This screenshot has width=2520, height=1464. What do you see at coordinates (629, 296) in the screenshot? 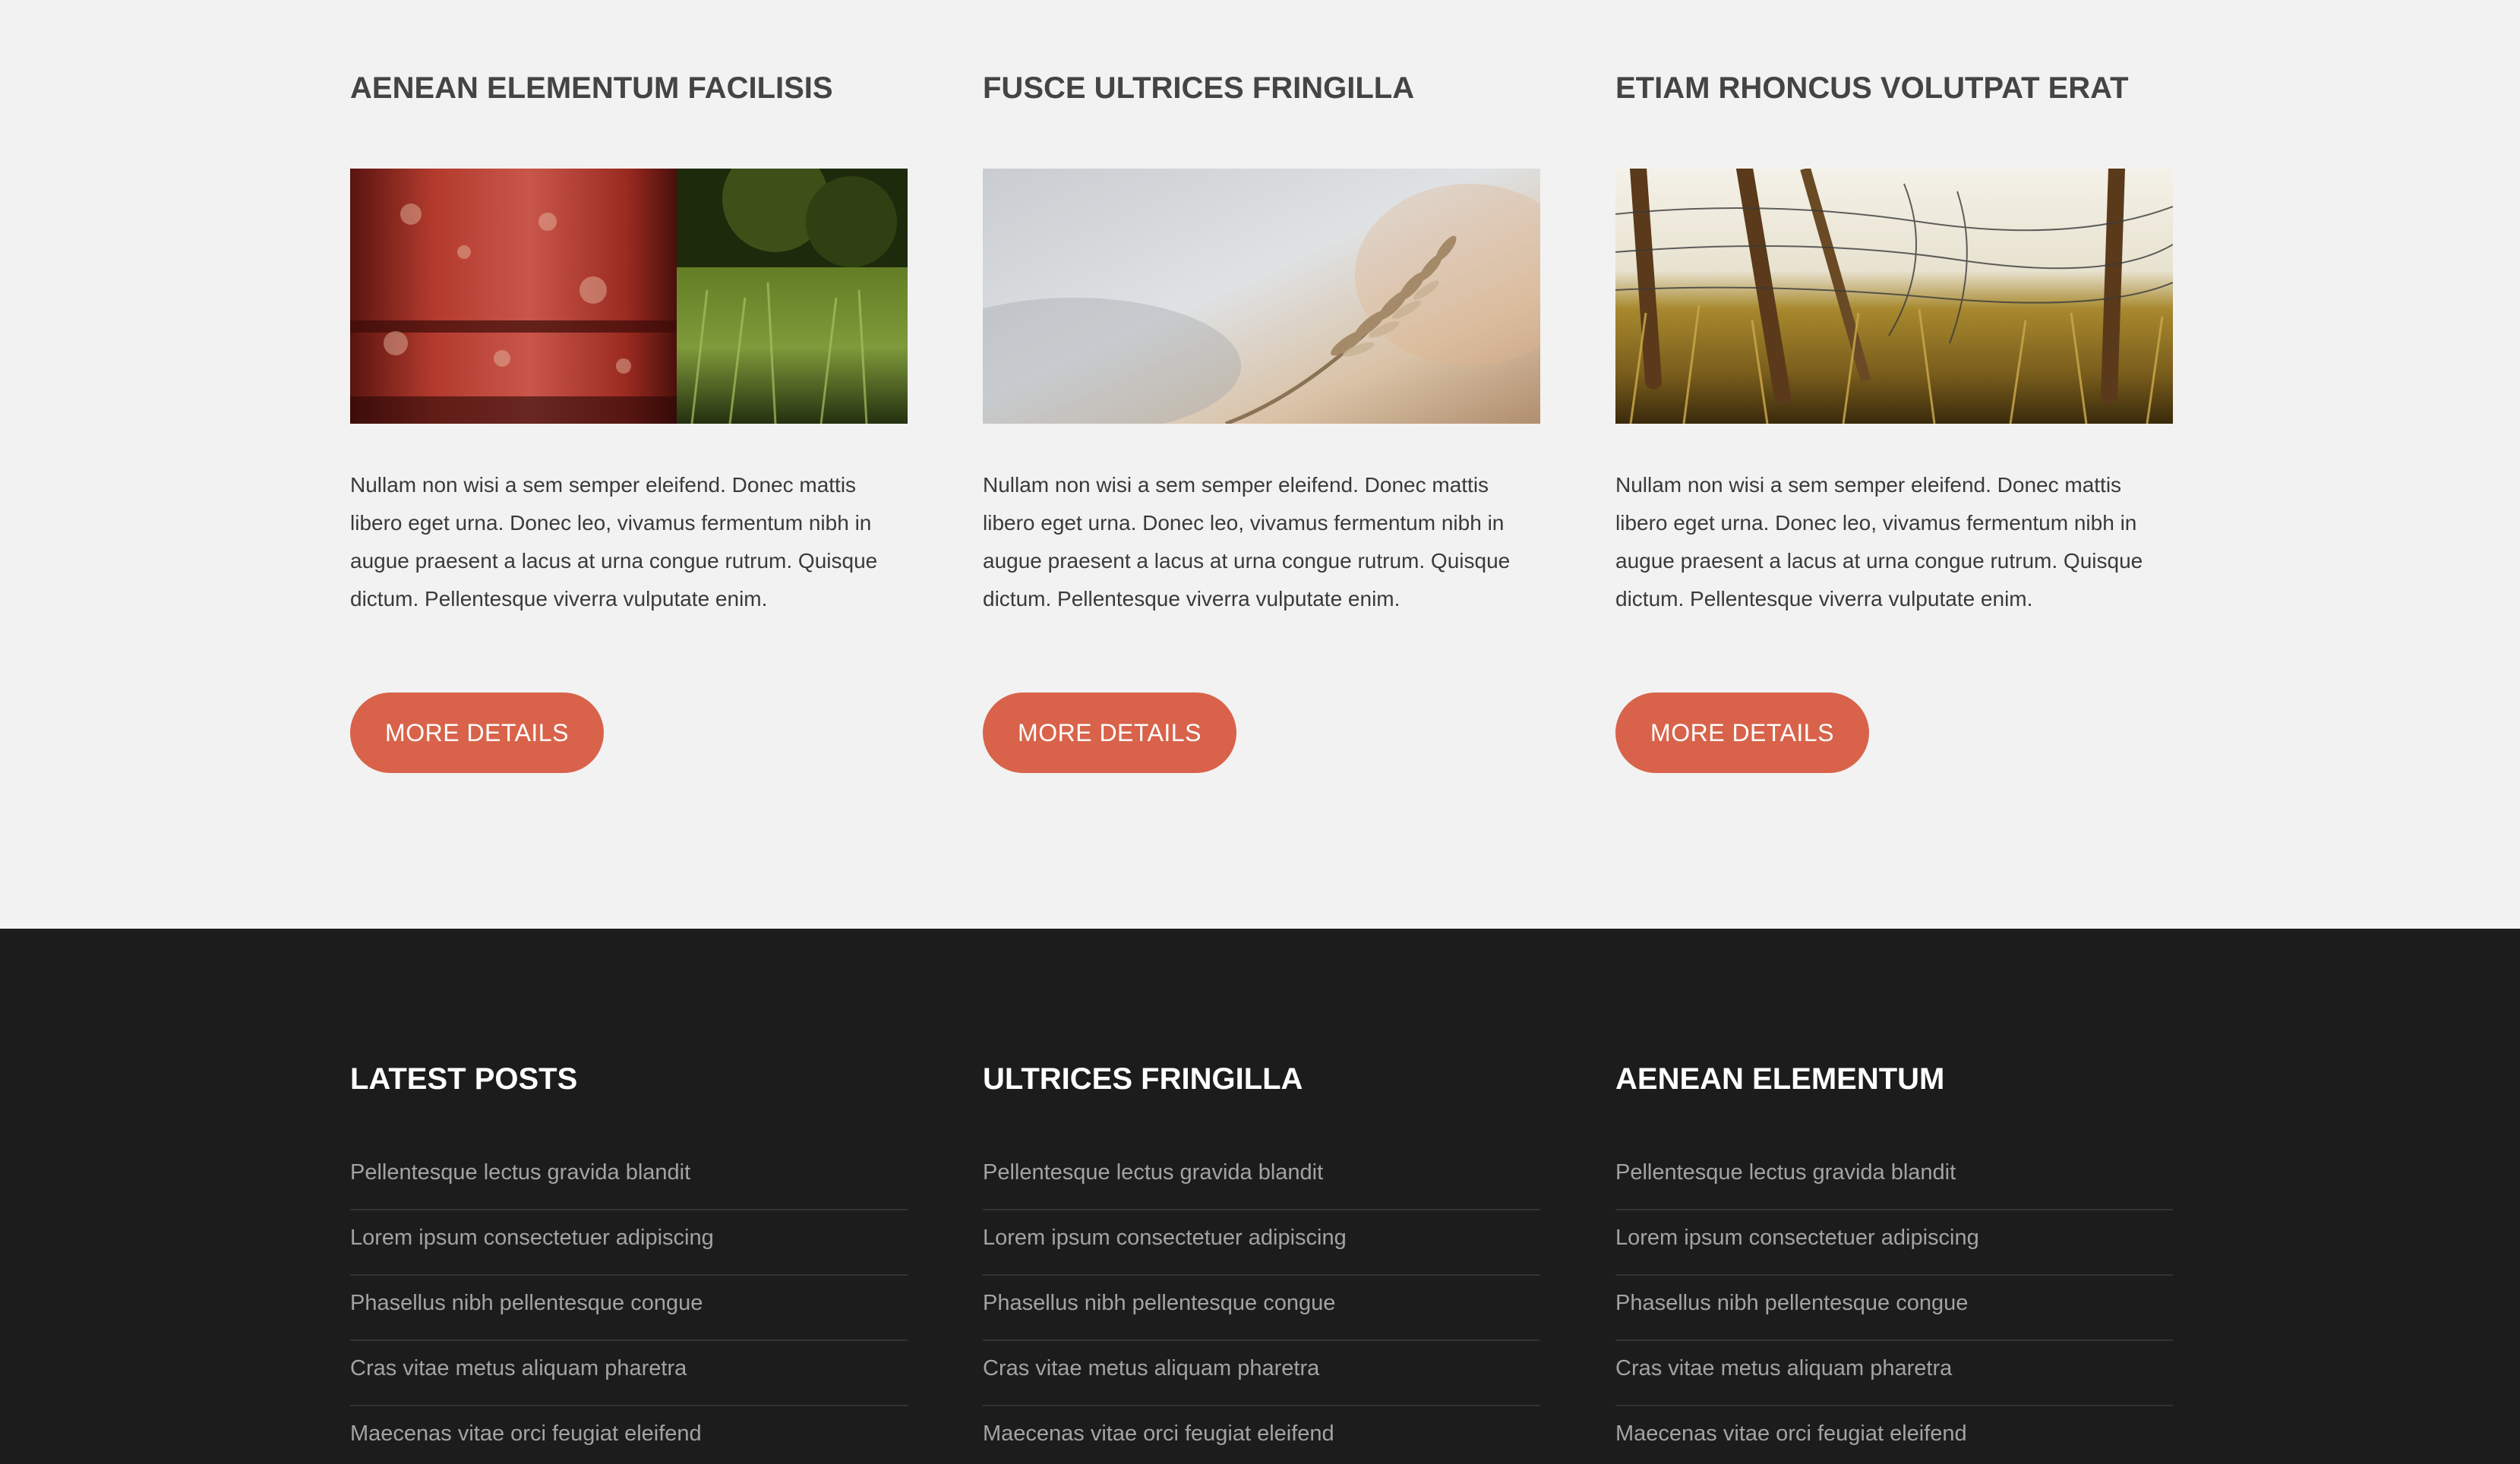
I see `rusty-barrel-image` at bounding box center [629, 296].